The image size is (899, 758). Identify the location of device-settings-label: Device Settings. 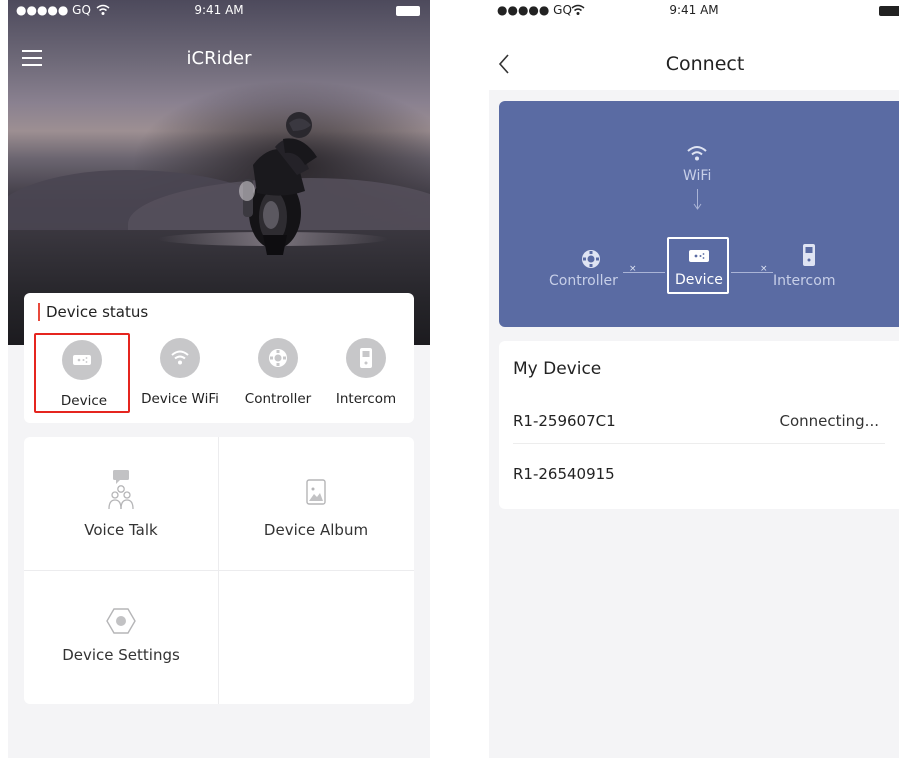
(121, 655).